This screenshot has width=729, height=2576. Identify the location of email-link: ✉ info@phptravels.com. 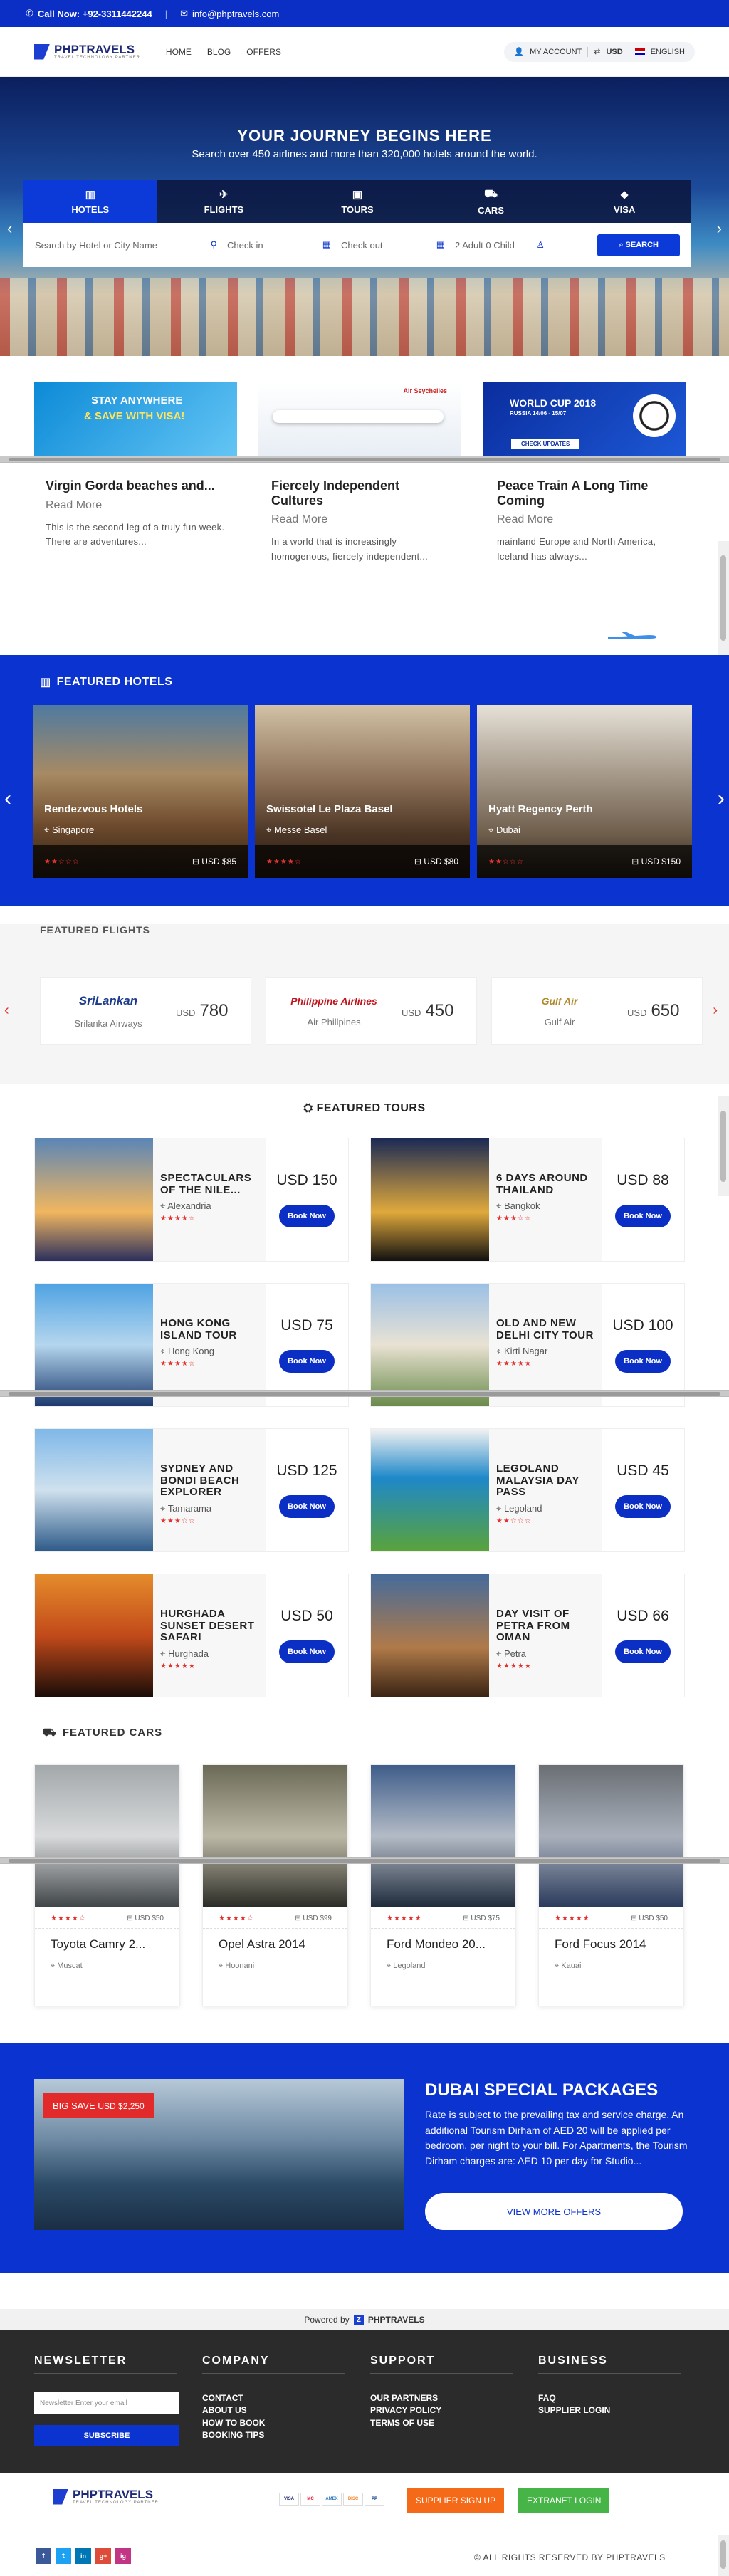
(229, 13).